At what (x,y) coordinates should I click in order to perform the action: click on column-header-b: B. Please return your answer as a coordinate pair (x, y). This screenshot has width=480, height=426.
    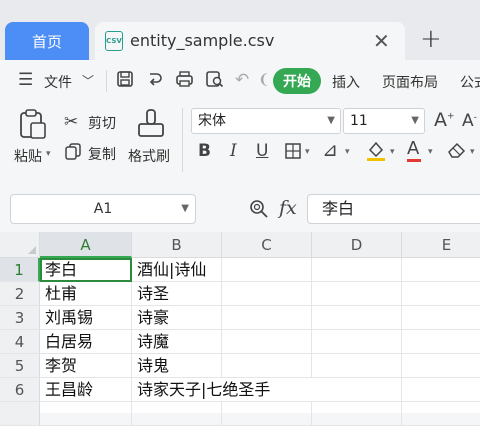
    Looking at the image, I should click on (177, 245).